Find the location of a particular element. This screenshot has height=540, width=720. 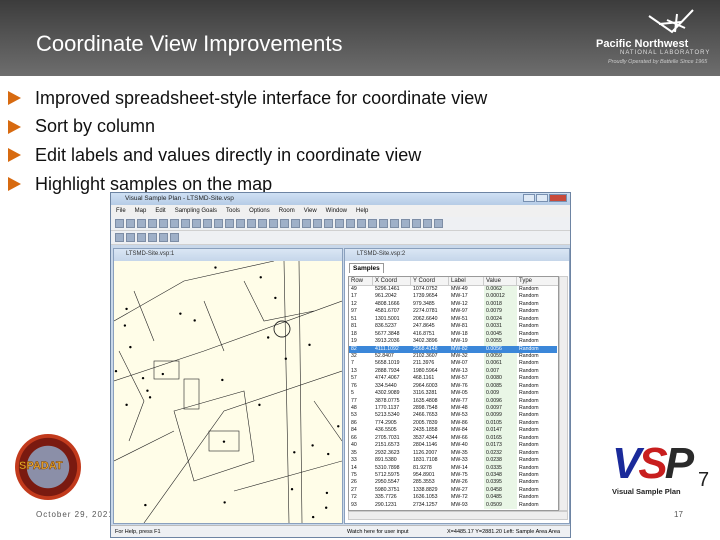

table-row: 77 3878.0775 1635.4808 MW-77 0.0096 Random is located at coordinates (453, 401).